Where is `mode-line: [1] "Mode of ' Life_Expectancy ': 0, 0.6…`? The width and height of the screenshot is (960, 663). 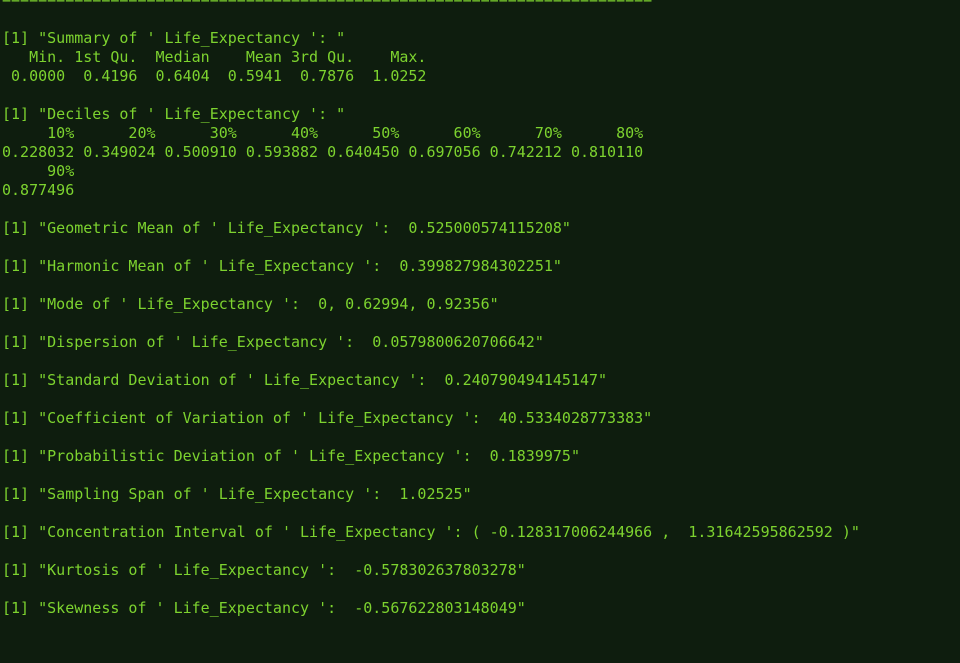 mode-line: [1] "Mode of ' Life_Expectancy ': 0, 0.6… is located at coordinates (250, 304).